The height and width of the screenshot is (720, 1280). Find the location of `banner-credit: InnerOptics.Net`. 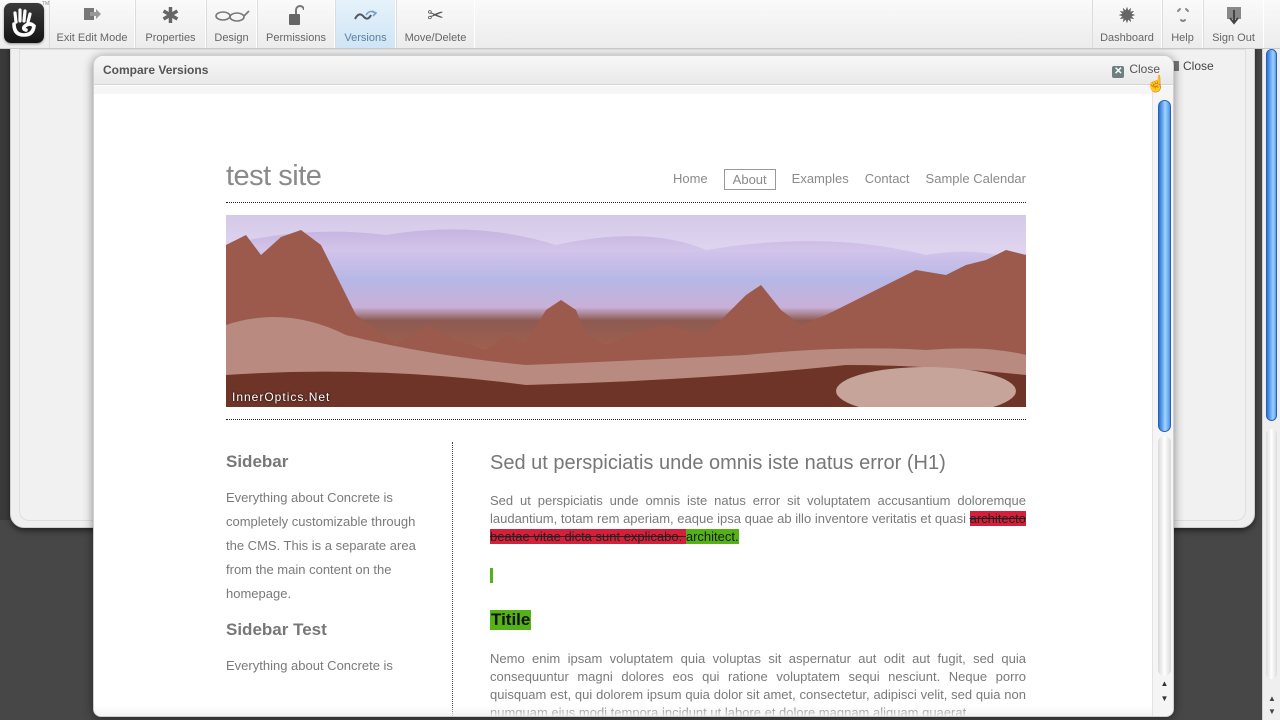

banner-credit: InnerOptics.Net is located at coordinates (281, 397).